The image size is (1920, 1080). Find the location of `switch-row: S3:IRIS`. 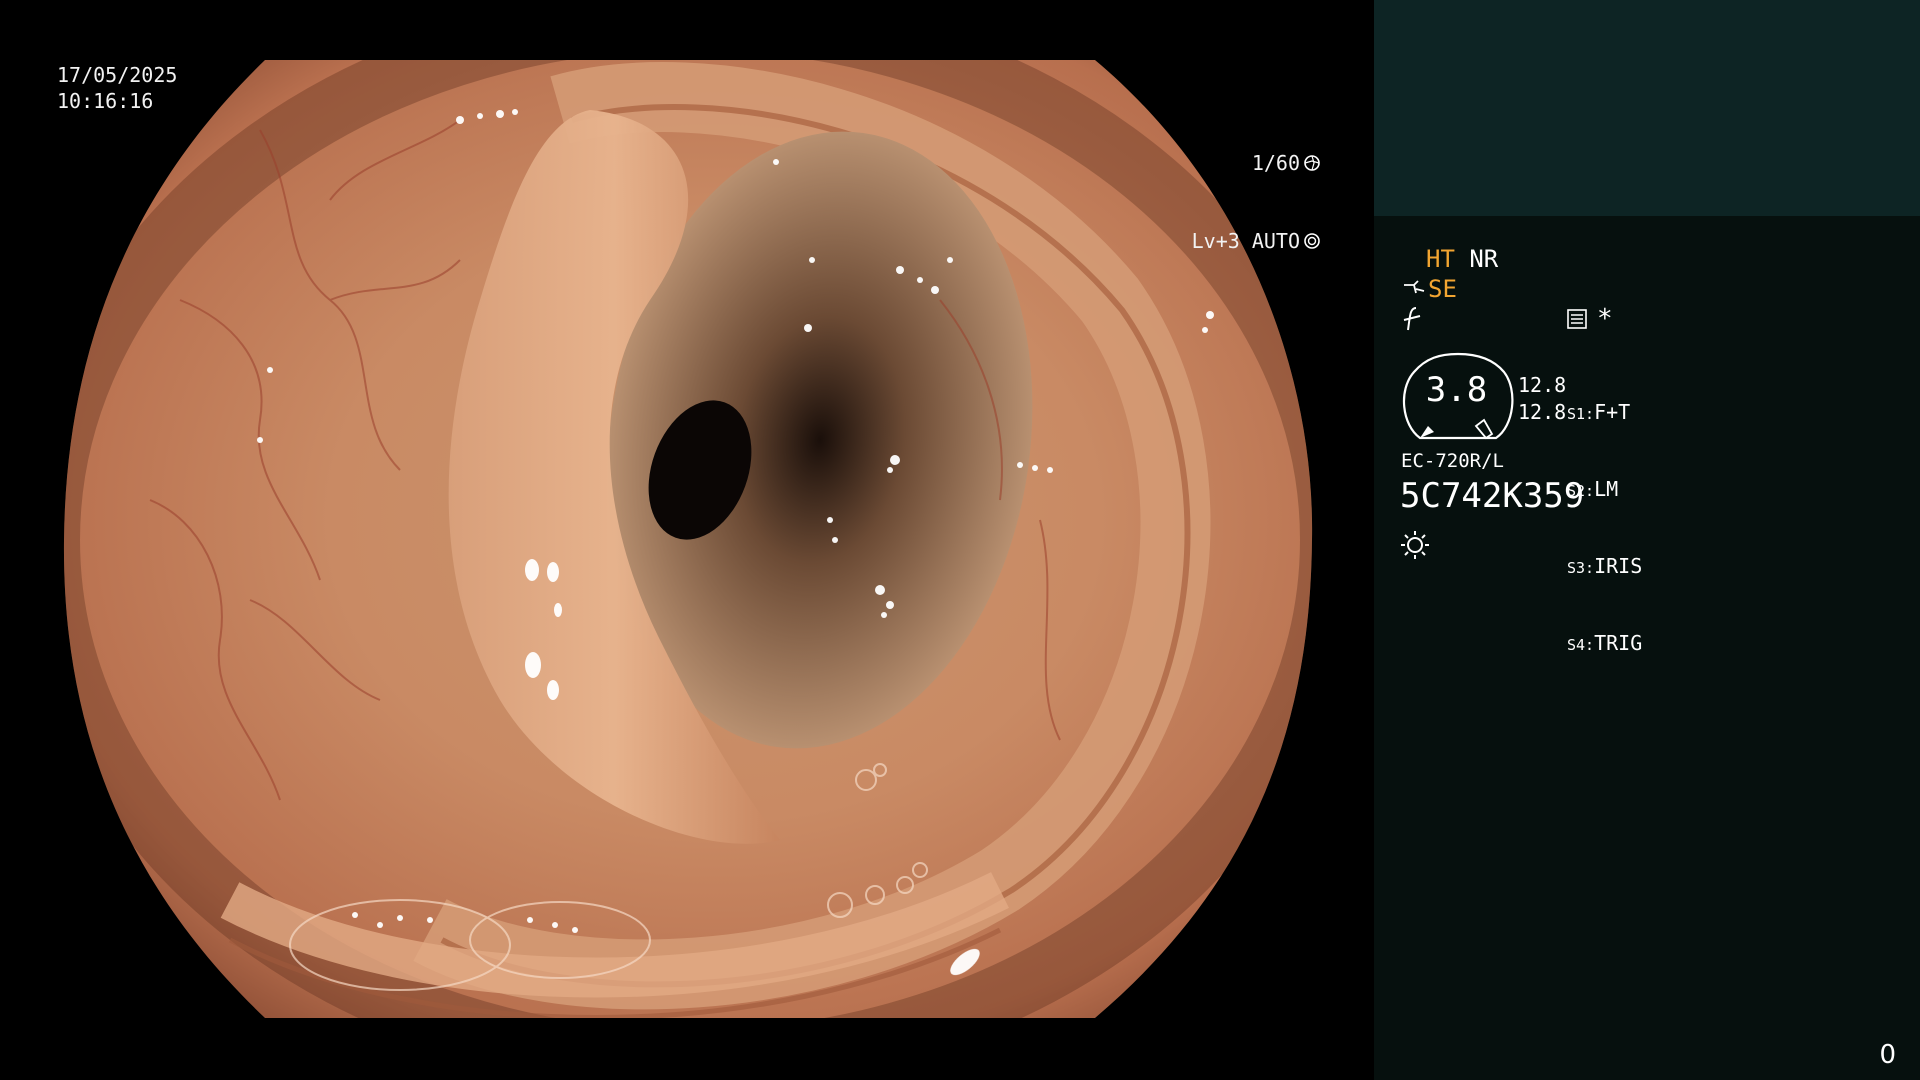

switch-row: S3:IRIS is located at coordinates (1604, 567).